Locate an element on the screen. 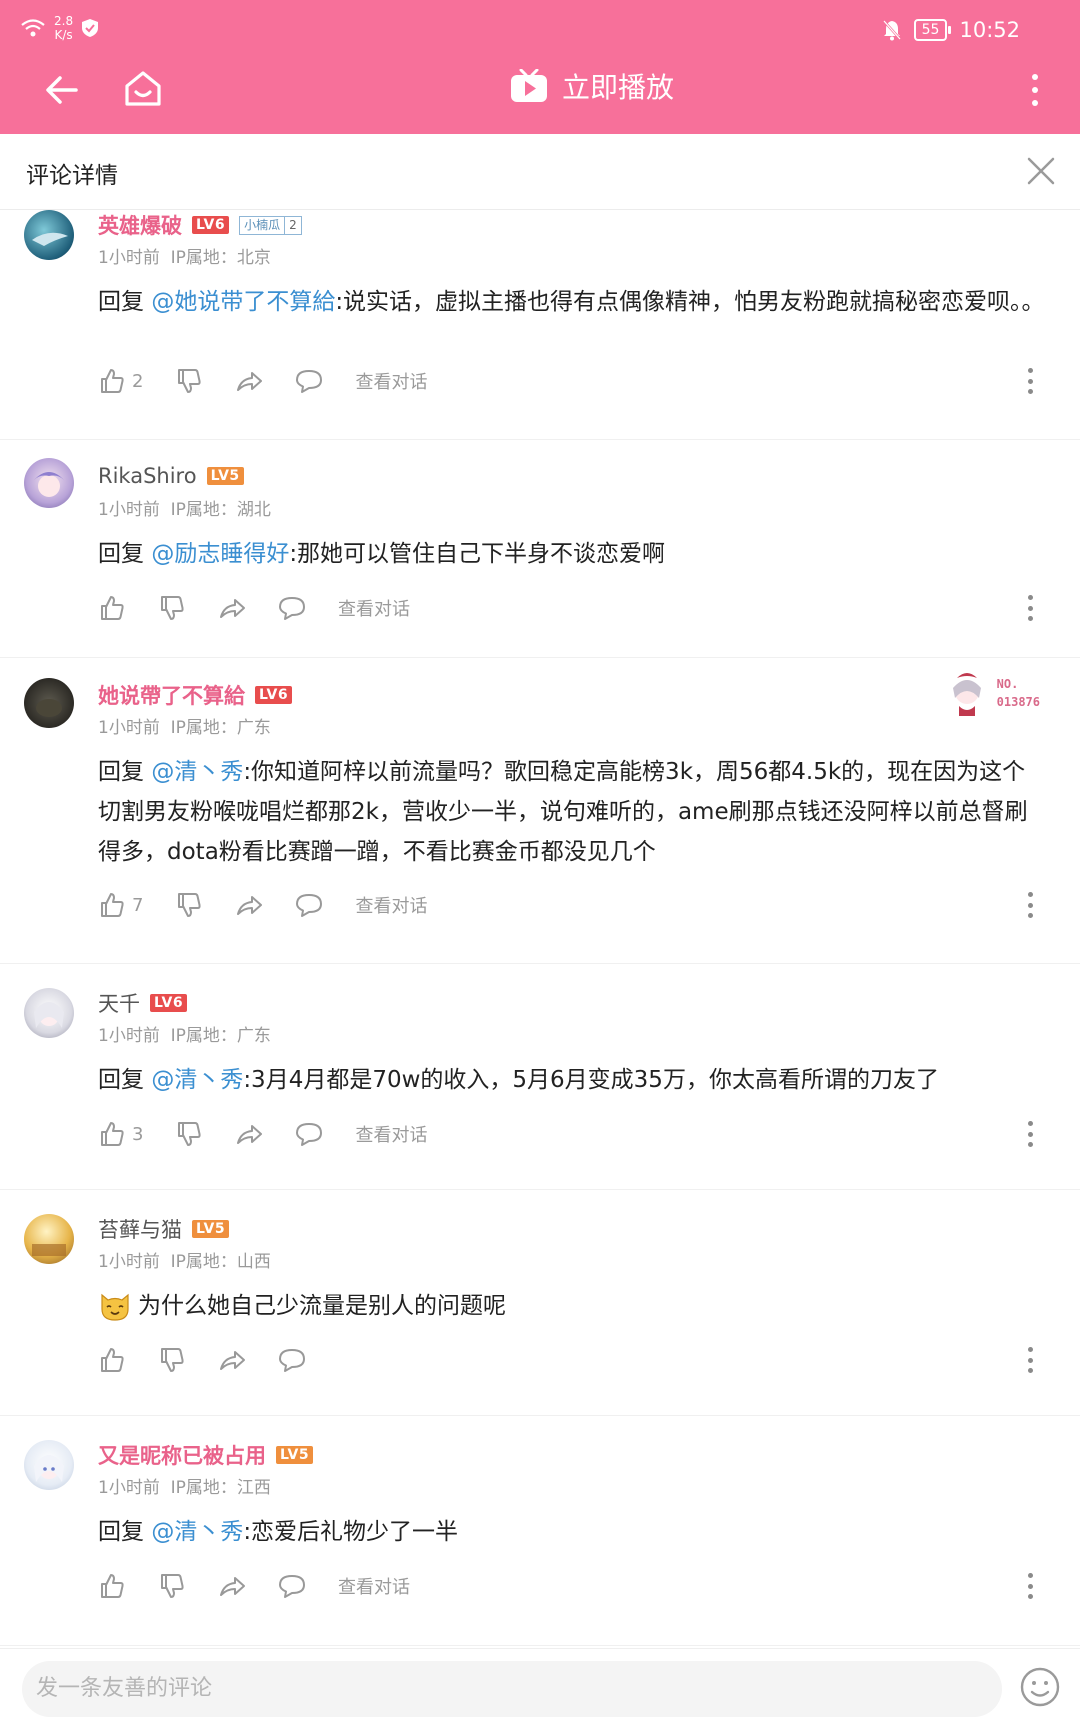 This screenshot has width=1080, height=1728. comment-body: :恋爱后礼物少了一半 is located at coordinates (351, 1532).